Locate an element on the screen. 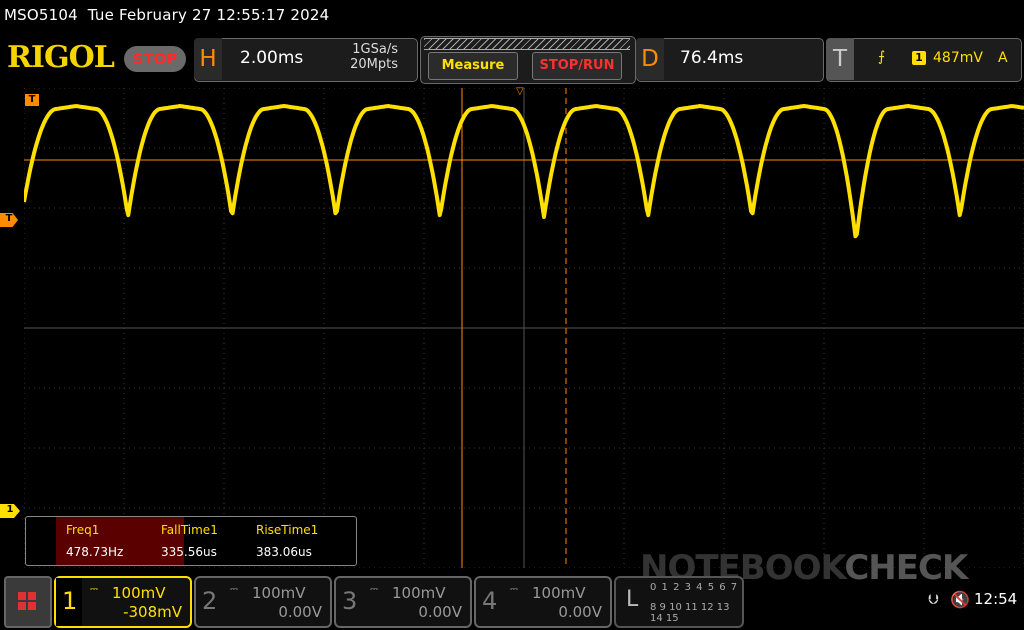 This screenshot has width=1024, height=630. delay-letter: D is located at coordinates (650, 59).